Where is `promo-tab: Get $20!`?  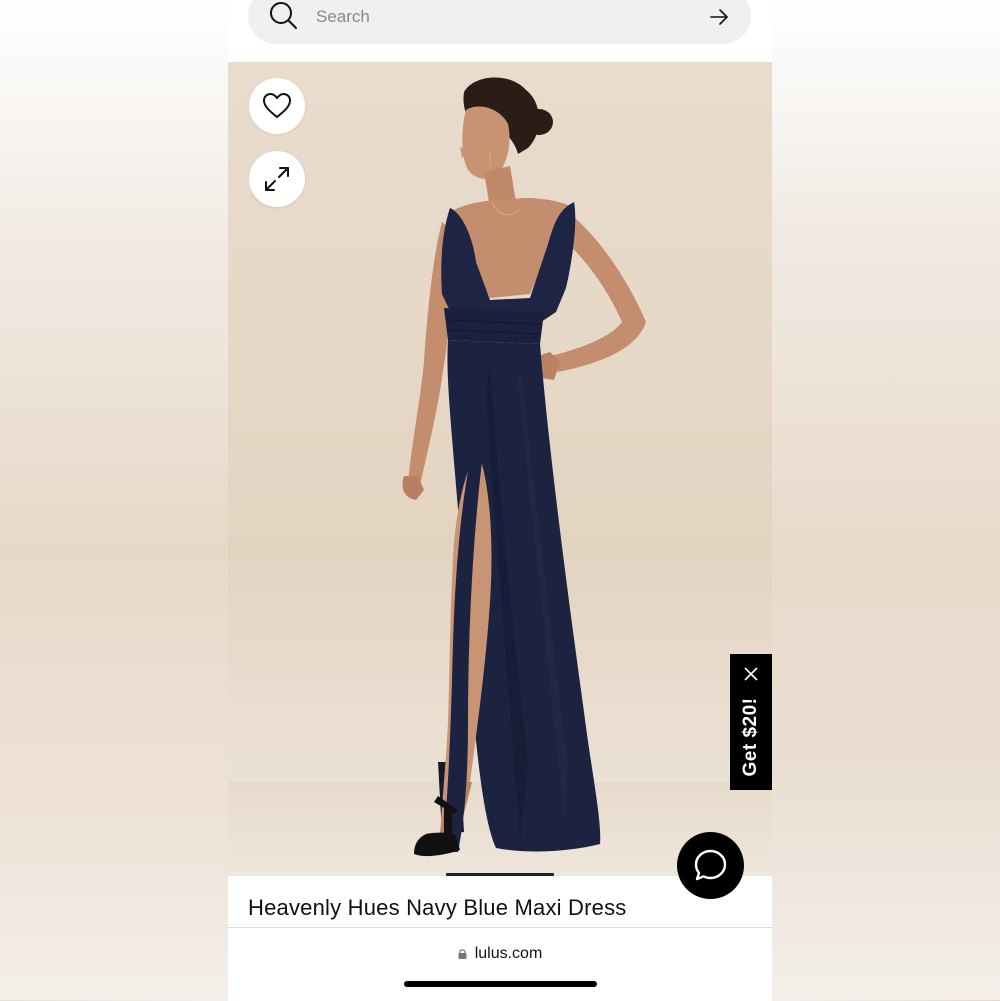 promo-tab: Get $20! is located at coordinates (751, 722).